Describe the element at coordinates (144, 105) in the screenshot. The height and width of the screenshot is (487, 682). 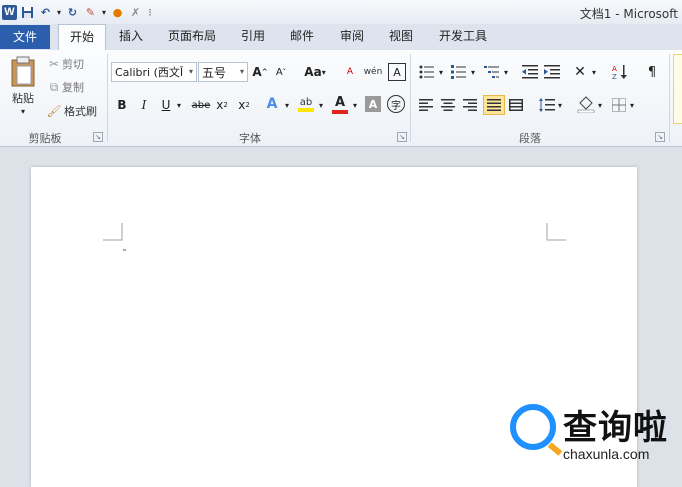
I see `italic-button: I` at that location.